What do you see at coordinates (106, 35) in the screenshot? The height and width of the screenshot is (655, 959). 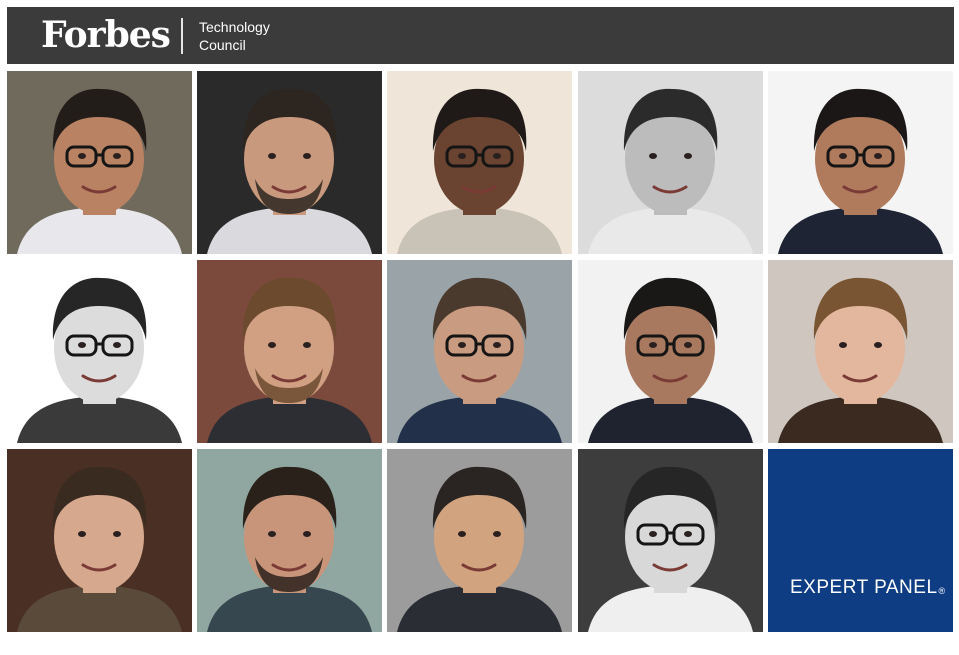 I see `forbes-logo: Forbes` at bounding box center [106, 35].